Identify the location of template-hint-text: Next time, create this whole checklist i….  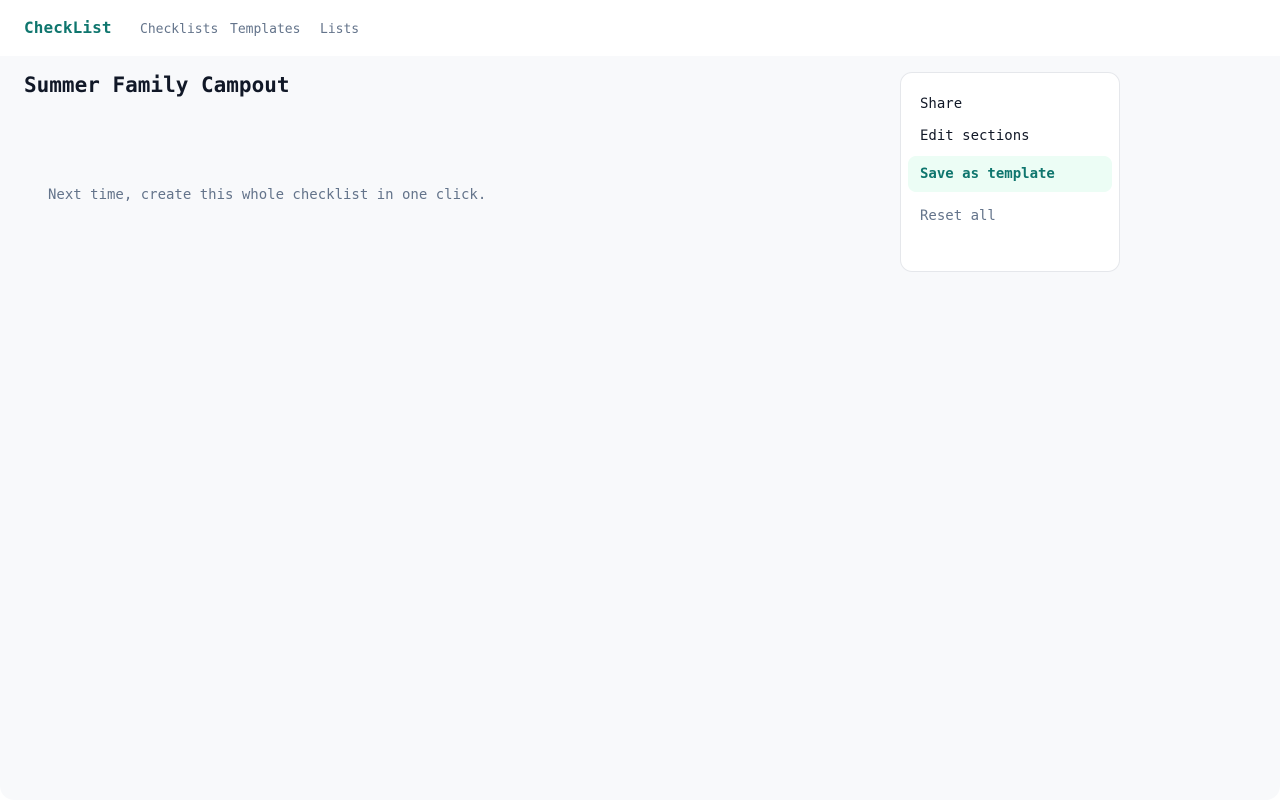
(267, 195).